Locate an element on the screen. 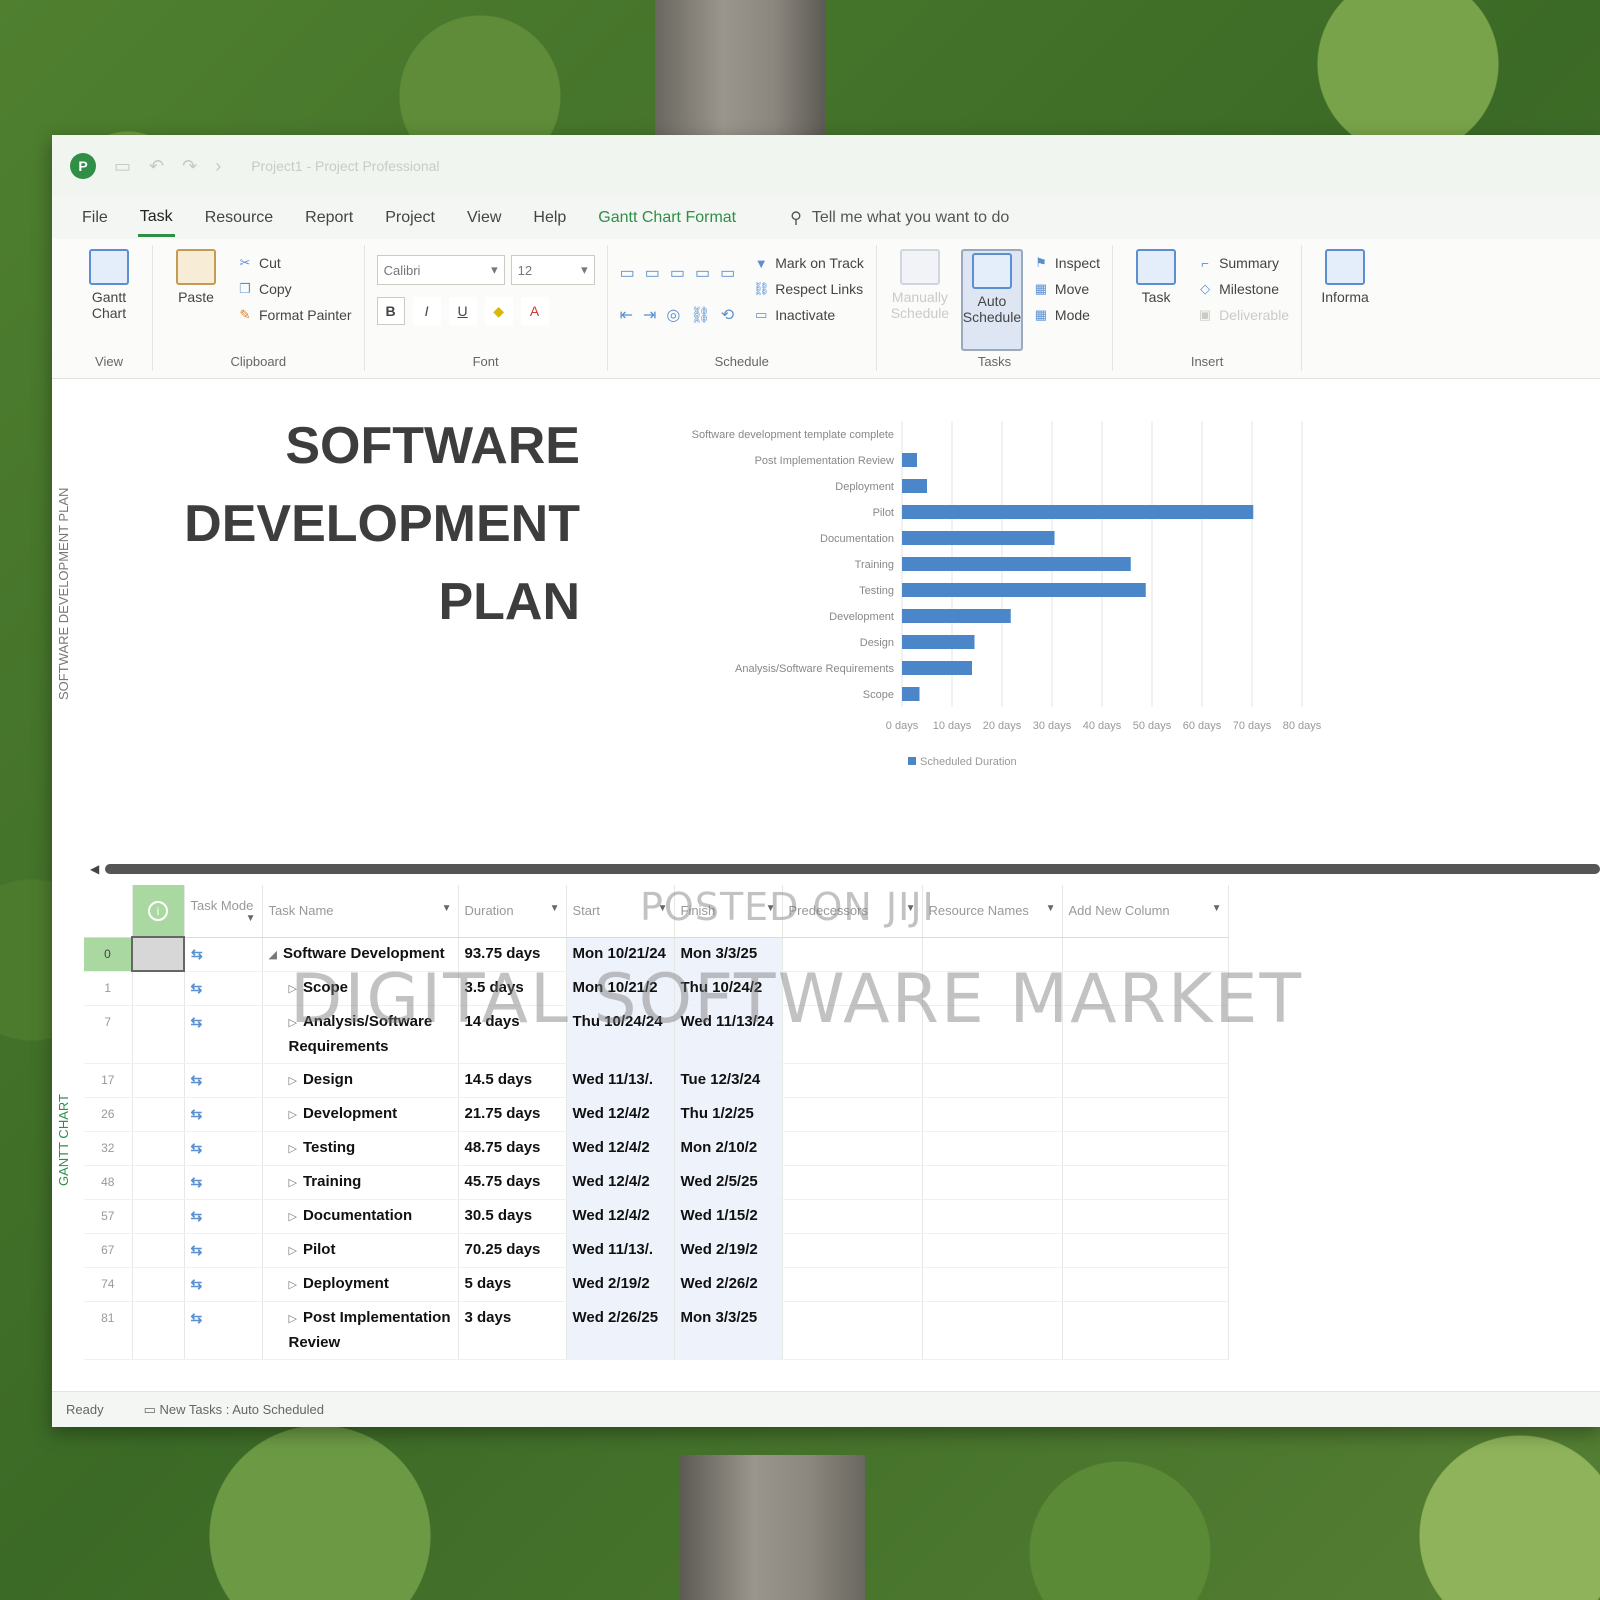 This screenshot has height=1600, width=1600. task-name-cell: ▷ Training is located at coordinates (360, 1182).